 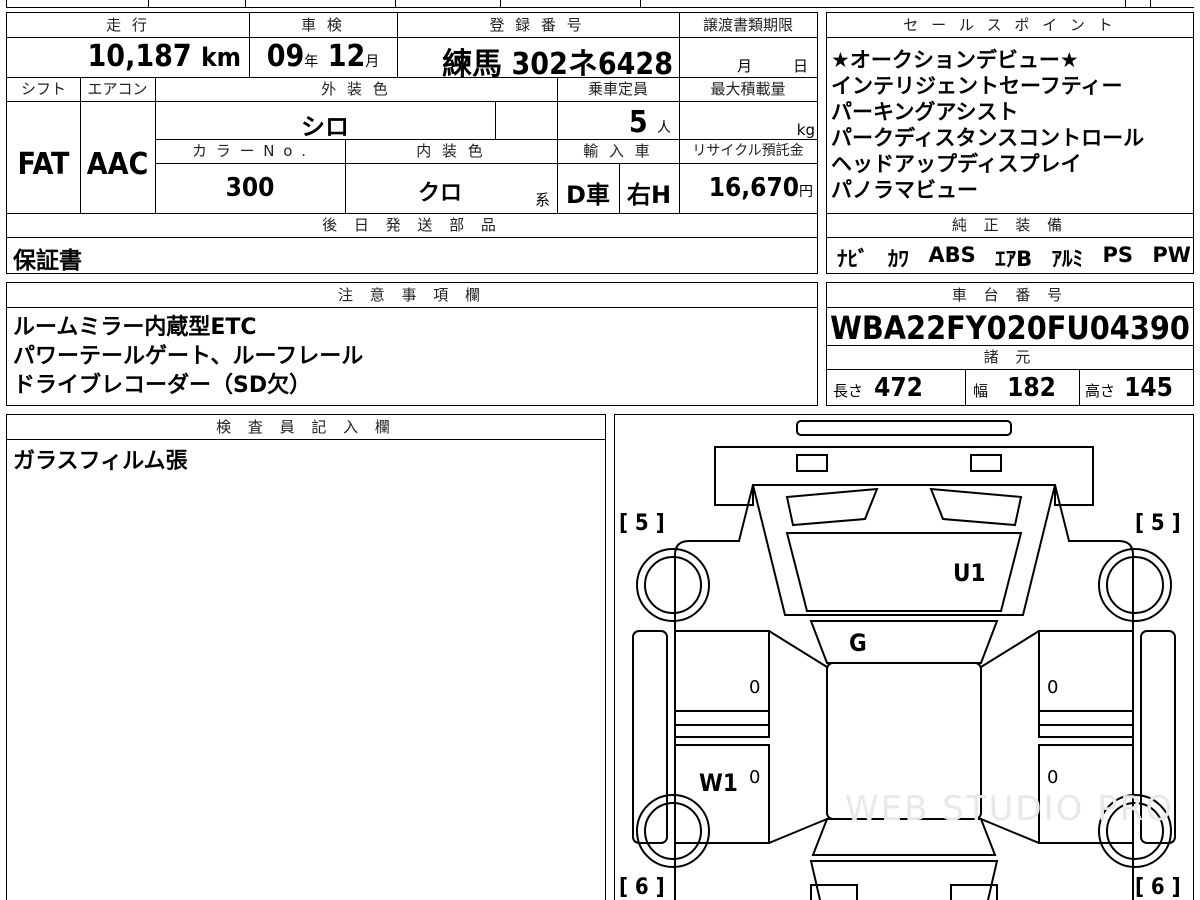 What do you see at coordinates (747, 25) in the screenshot?
I see `transfer-deadline-label: 譲渡書類期限` at bounding box center [747, 25].